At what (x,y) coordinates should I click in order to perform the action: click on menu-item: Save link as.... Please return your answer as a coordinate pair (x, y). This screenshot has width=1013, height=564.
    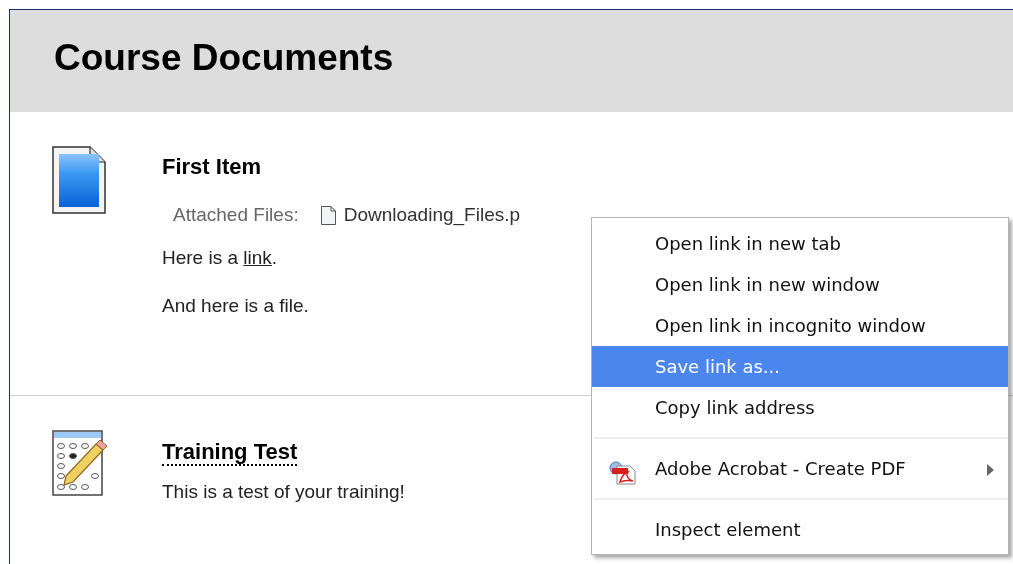
    Looking at the image, I should click on (800, 366).